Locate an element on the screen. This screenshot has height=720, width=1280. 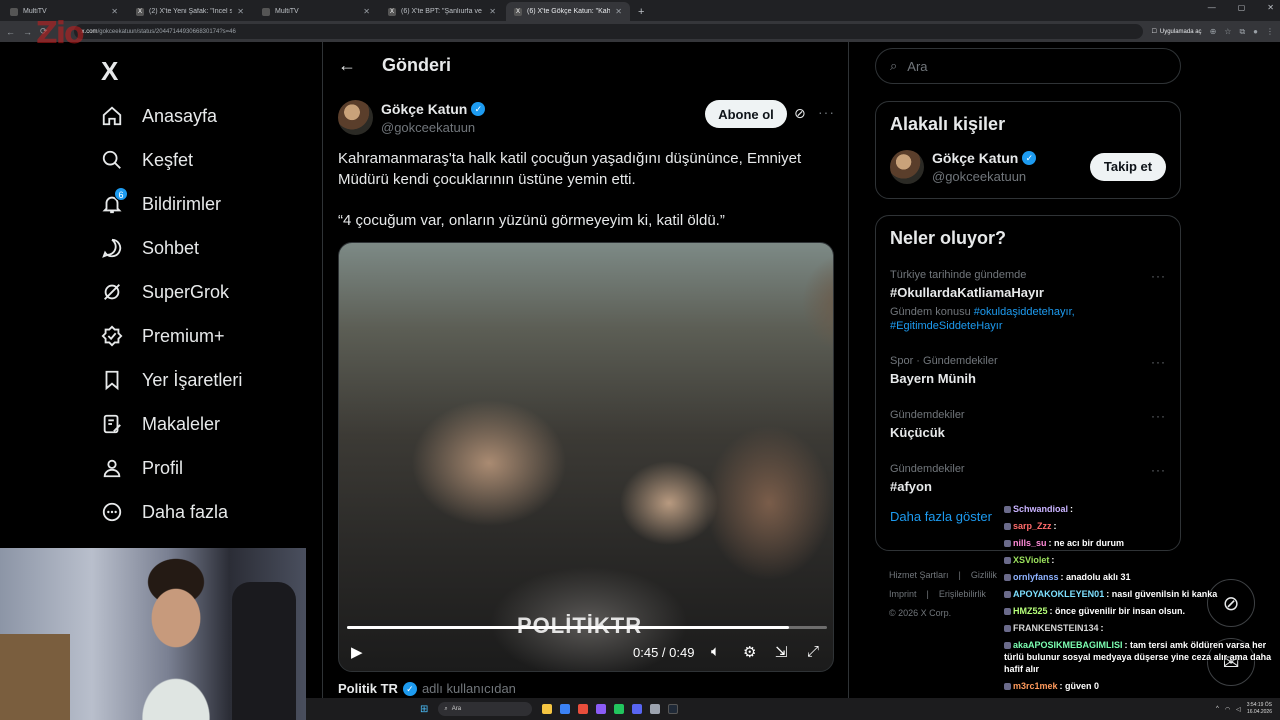
search-input is located at coordinates (1027, 66).